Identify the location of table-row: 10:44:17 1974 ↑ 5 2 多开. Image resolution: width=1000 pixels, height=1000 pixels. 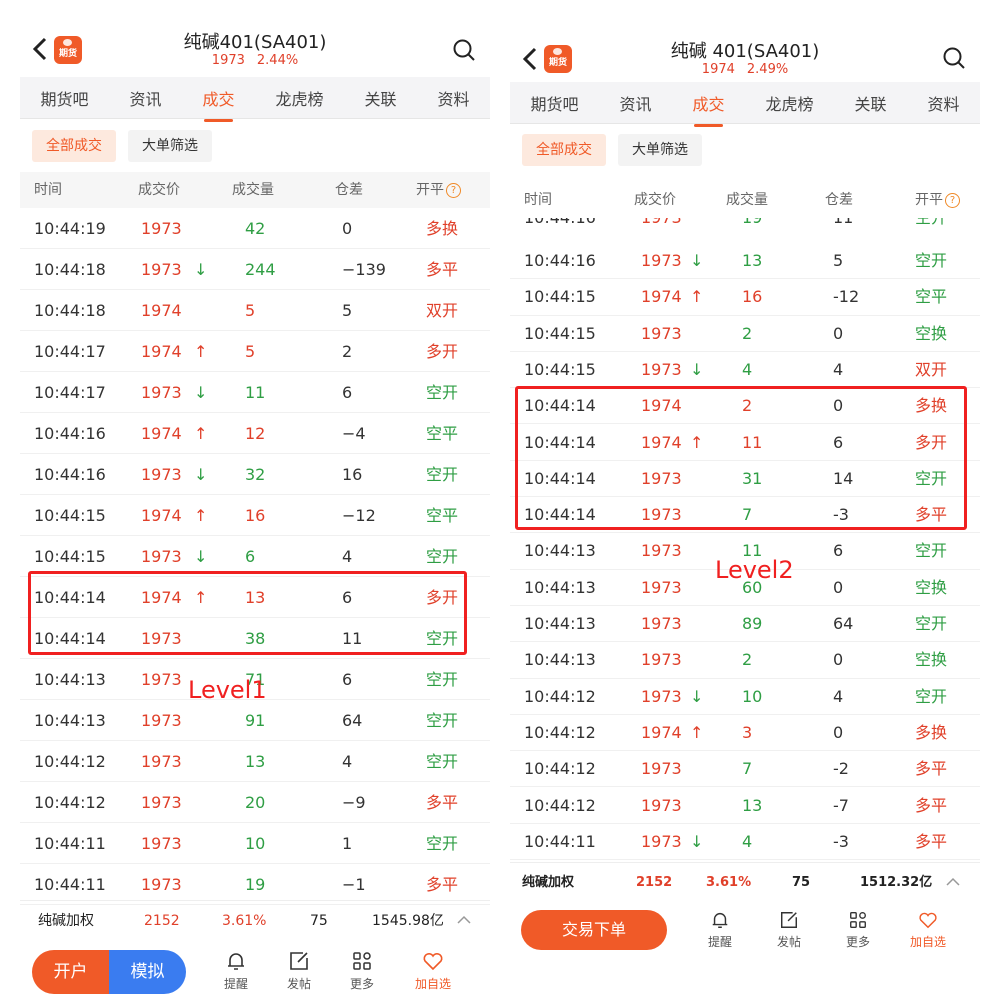
(255, 351).